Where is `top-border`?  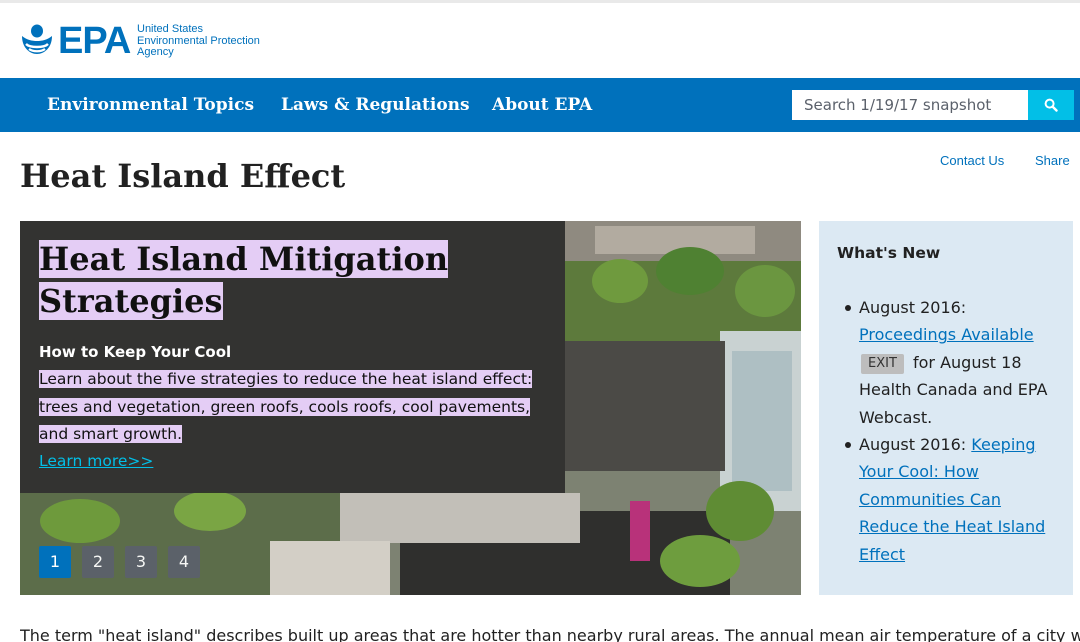 top-border is located at coordinates (540, 1).